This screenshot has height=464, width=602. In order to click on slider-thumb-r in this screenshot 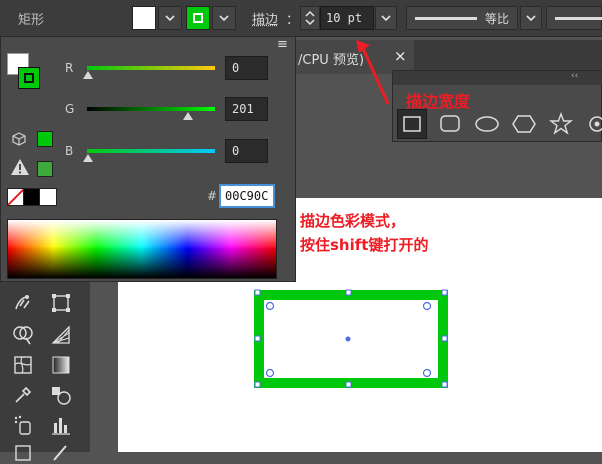, I will do `click(88, 75)`.